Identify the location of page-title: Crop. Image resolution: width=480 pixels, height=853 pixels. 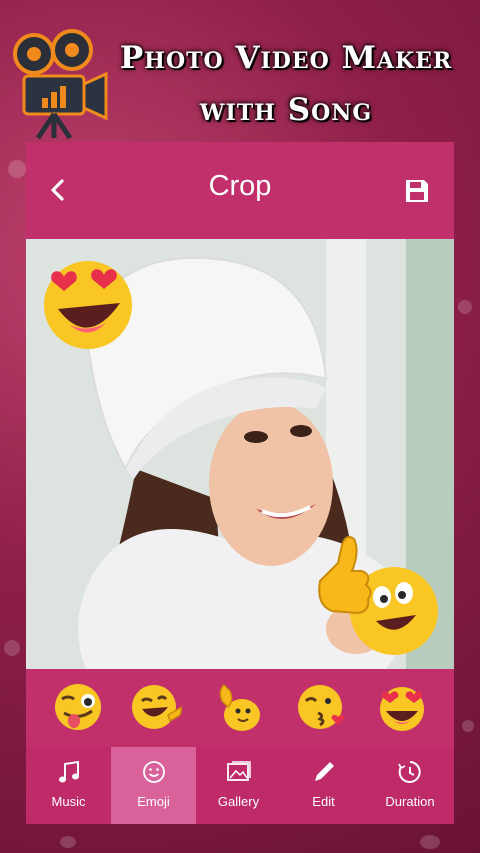
(240, 186).